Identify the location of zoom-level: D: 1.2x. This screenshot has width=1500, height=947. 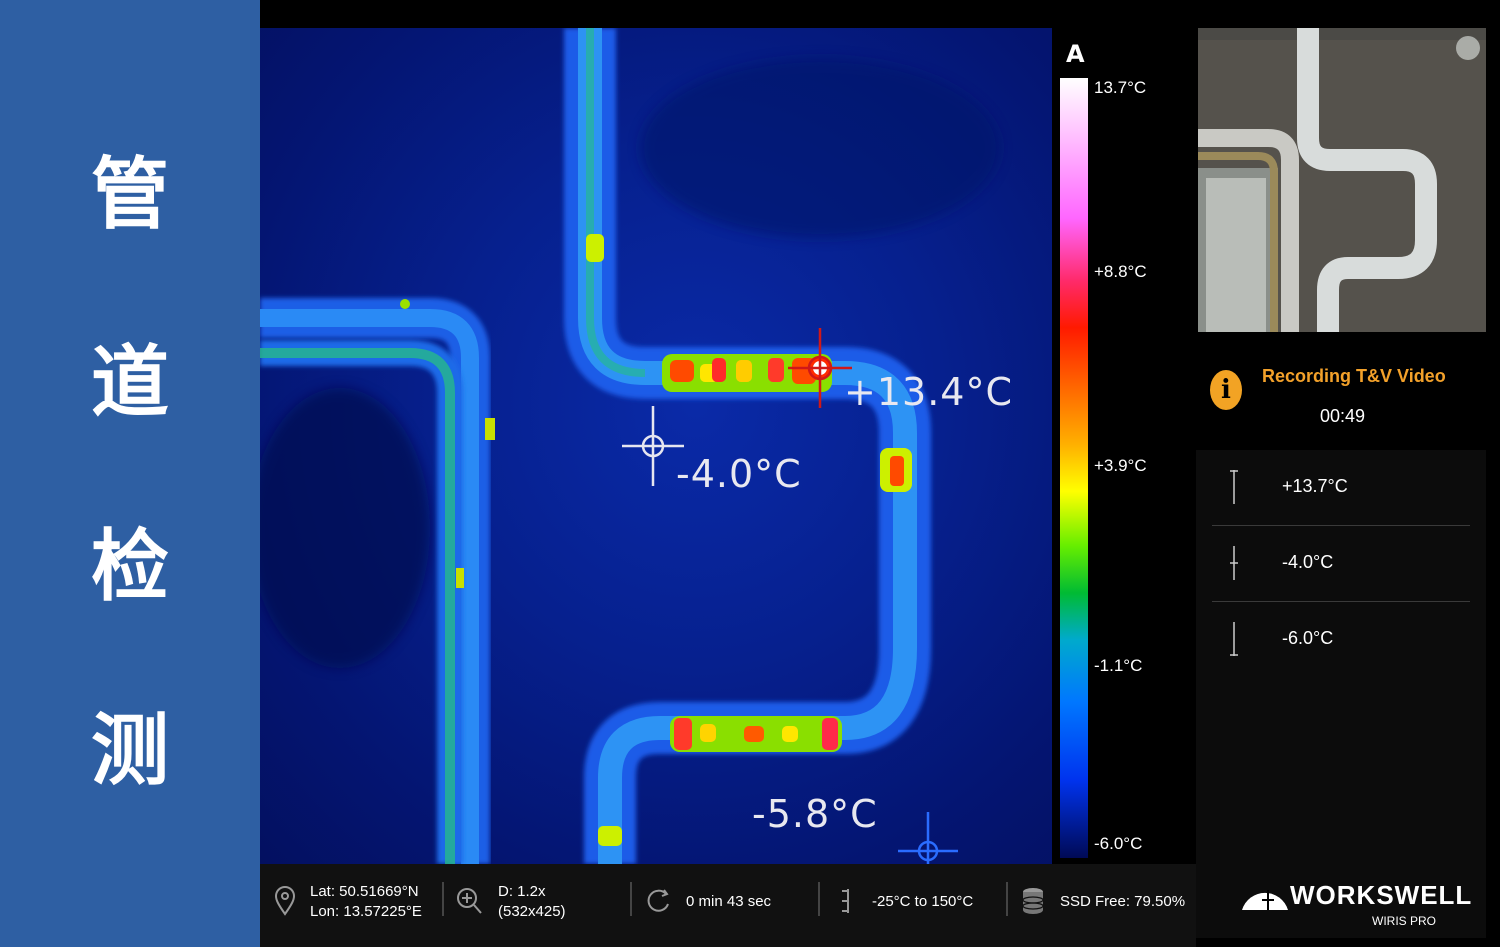
(522, 891).